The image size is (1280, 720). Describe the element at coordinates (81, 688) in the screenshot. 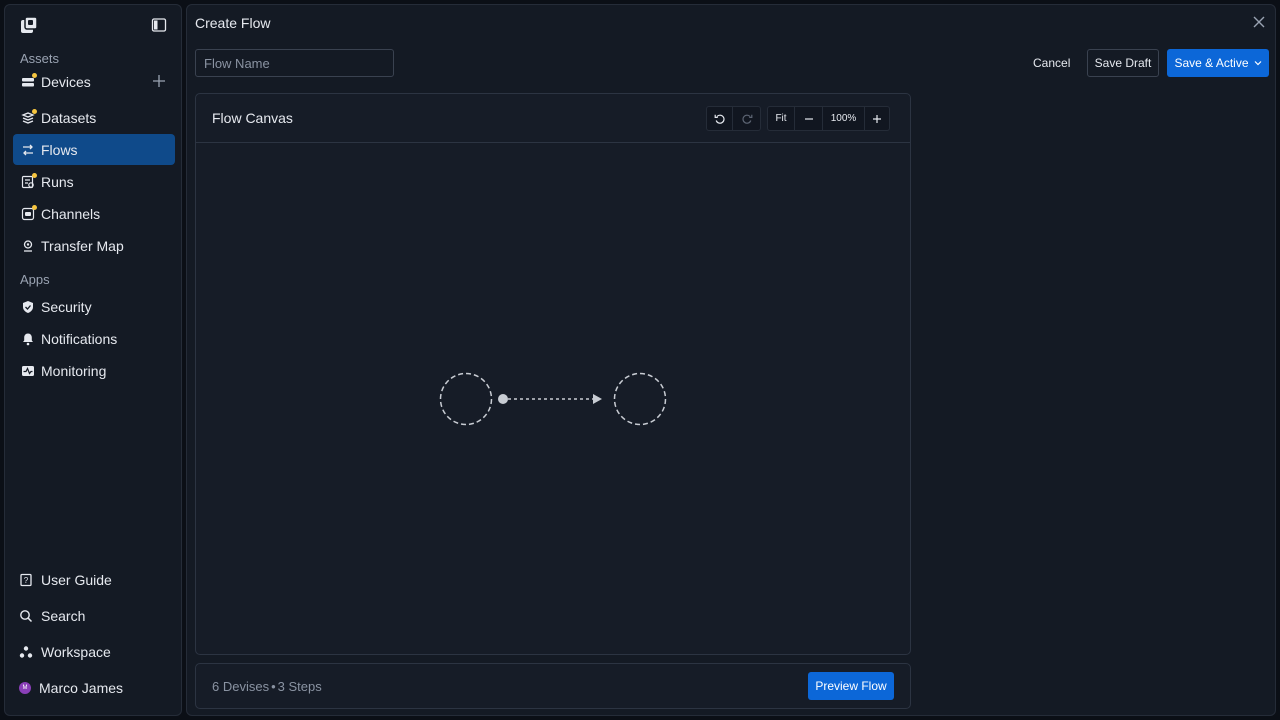

I see `user-name: Marco James` at that location.